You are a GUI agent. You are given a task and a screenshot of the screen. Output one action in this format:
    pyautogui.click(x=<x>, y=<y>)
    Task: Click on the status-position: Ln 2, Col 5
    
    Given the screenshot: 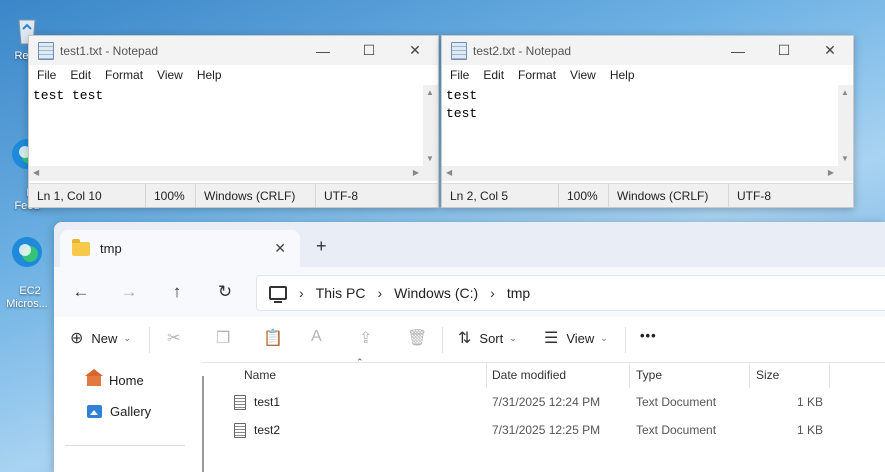 What is the action you would take?
    pyautogui.click(x=500, y=195)
    